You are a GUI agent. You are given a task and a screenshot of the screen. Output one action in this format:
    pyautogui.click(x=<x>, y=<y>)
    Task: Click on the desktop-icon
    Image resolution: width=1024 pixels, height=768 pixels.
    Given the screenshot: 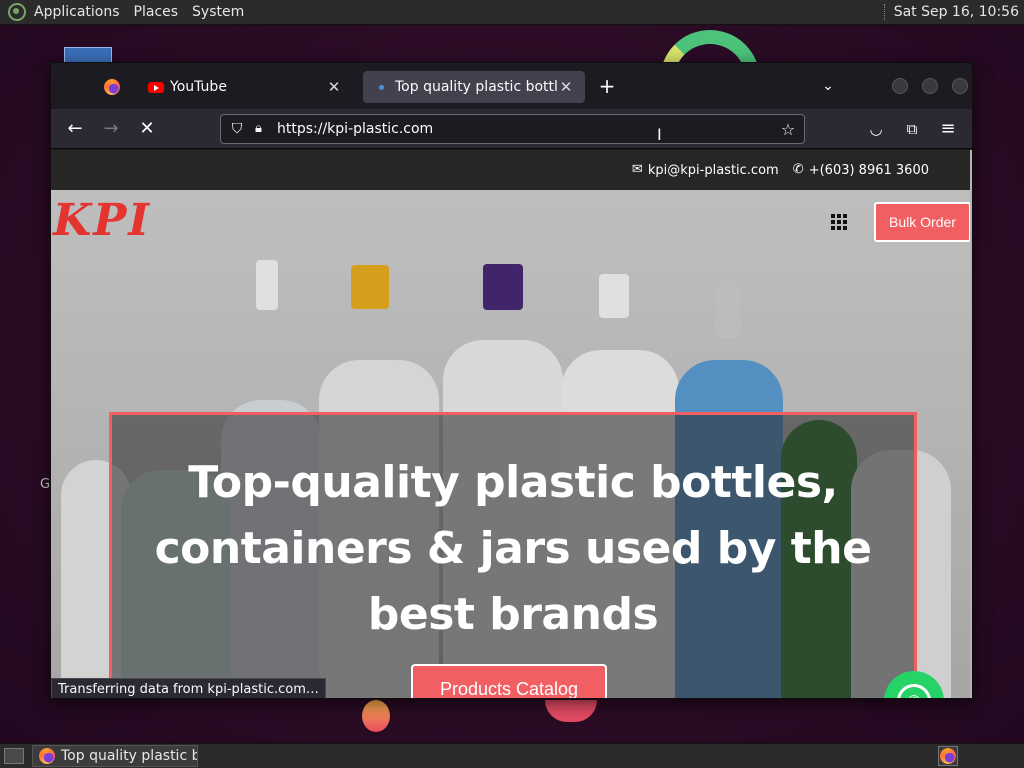 What is the action you would take?
    pyautogui.click(x=88, y=55)
    